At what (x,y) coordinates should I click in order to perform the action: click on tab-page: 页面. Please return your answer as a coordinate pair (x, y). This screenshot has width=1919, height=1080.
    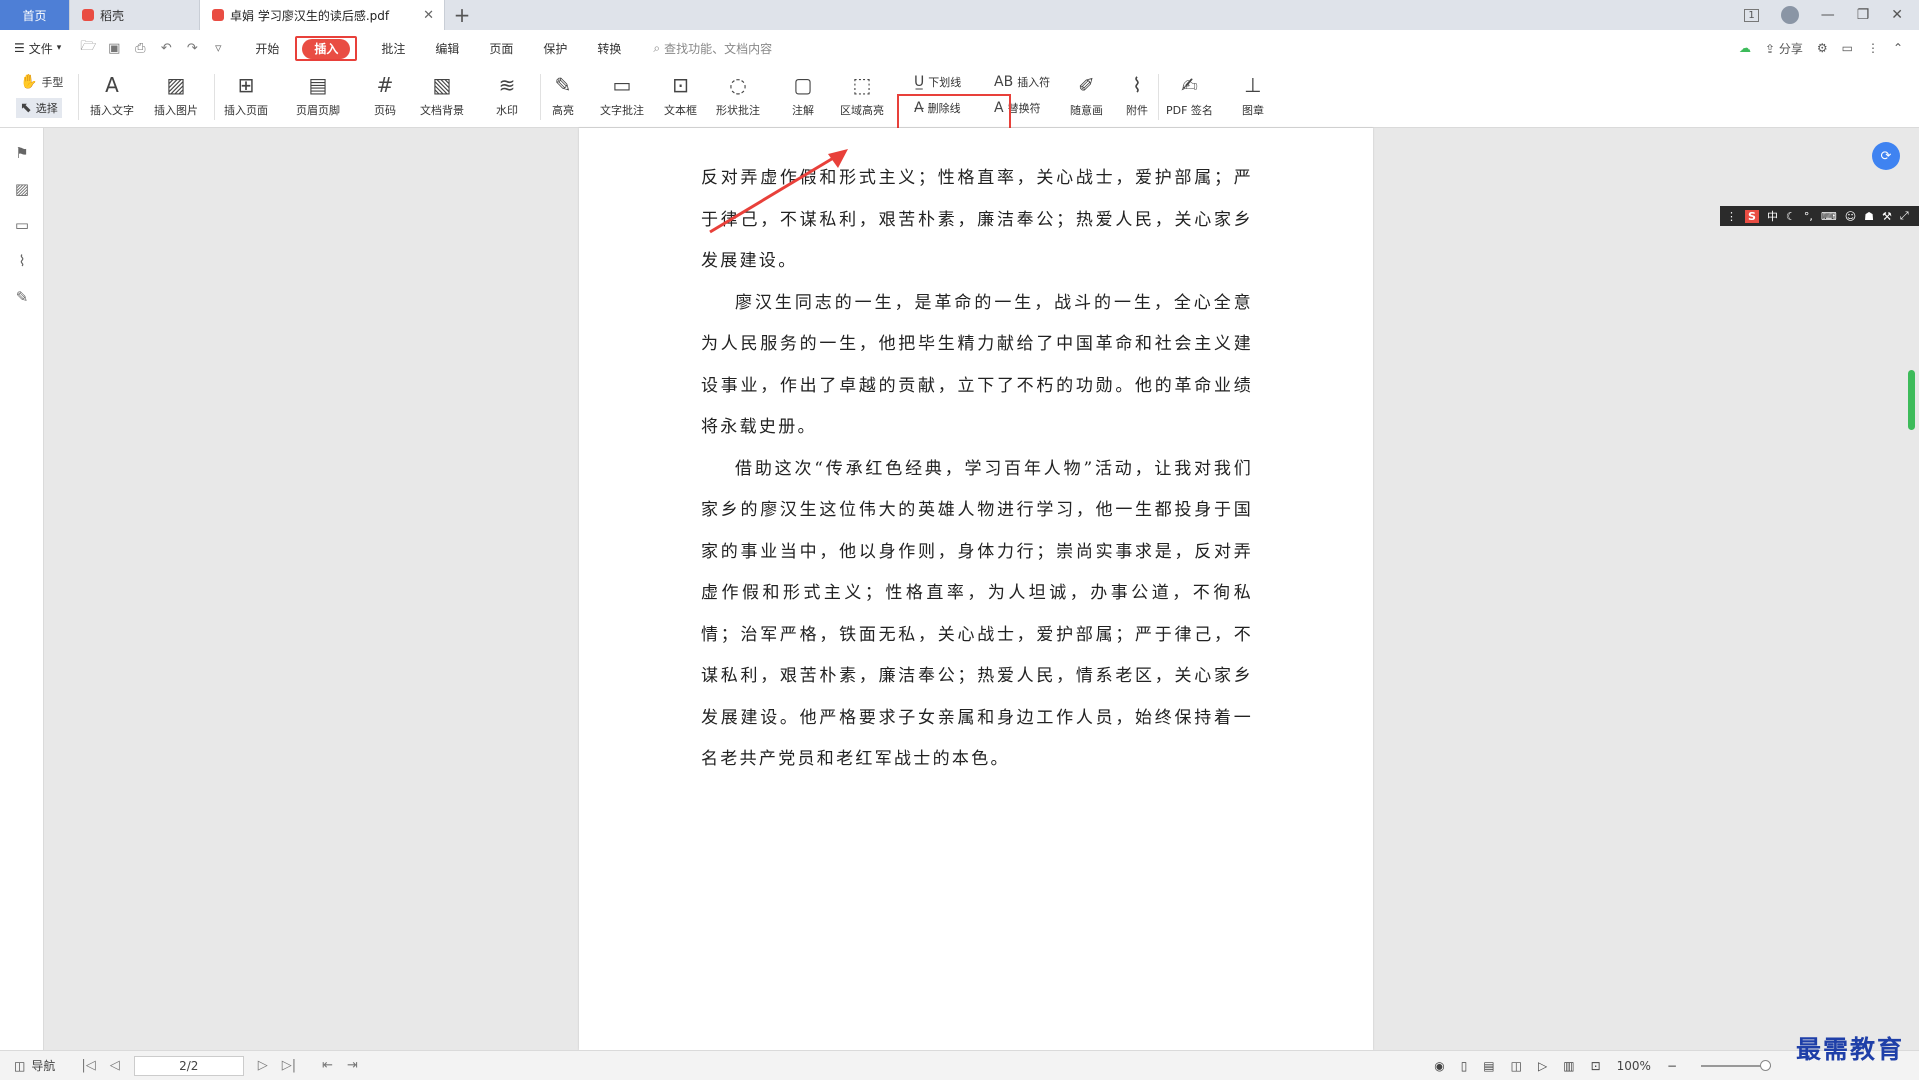
    Looking at the image, I should click on (501, 48).